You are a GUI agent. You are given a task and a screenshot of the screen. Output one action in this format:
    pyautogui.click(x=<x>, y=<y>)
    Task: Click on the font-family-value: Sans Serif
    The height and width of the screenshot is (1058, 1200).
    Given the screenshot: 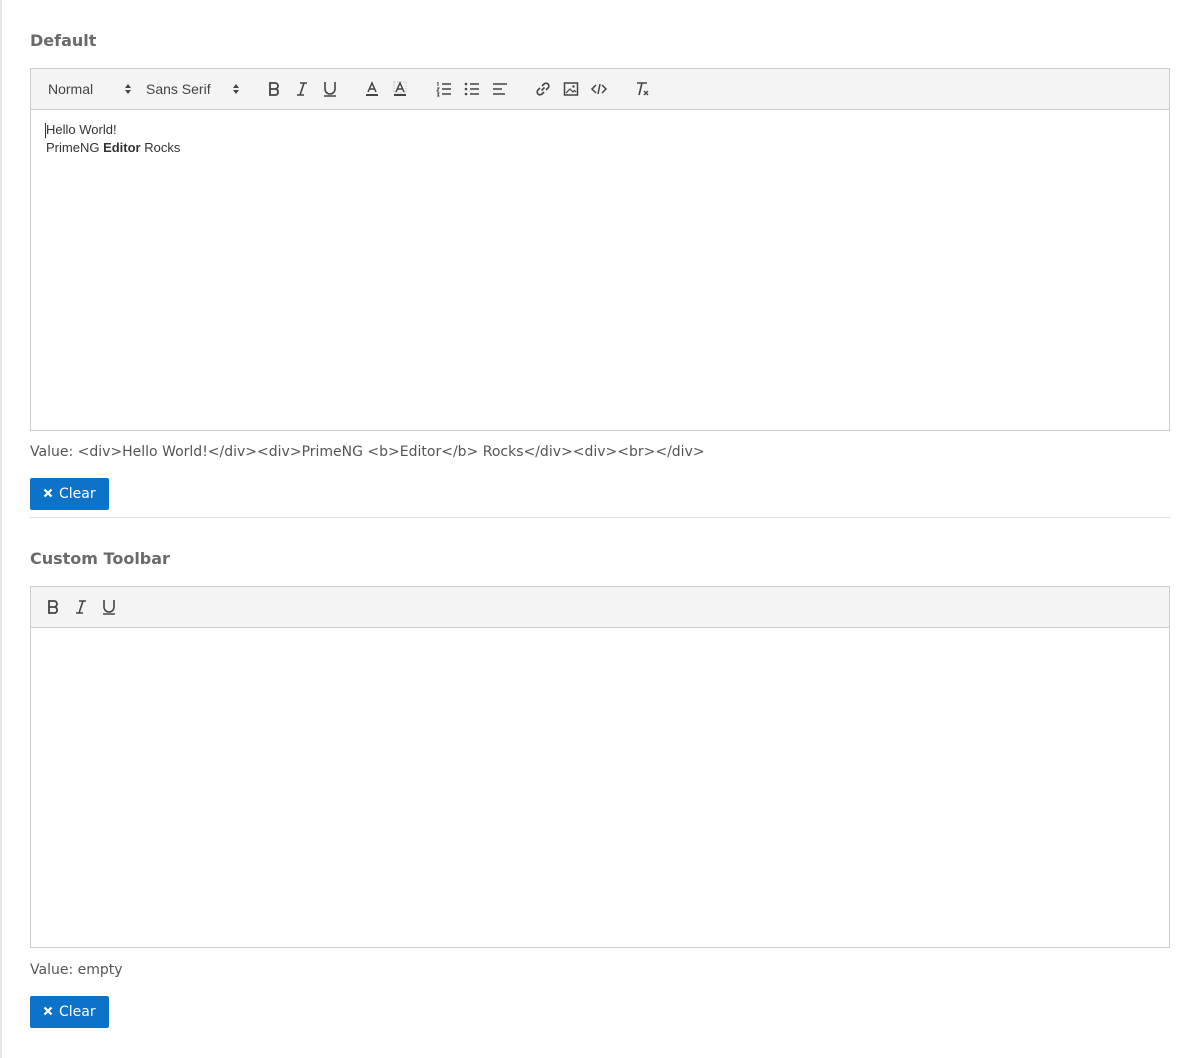 What is the action you would take?
    pyautogui.click(x=178, y=89)
    